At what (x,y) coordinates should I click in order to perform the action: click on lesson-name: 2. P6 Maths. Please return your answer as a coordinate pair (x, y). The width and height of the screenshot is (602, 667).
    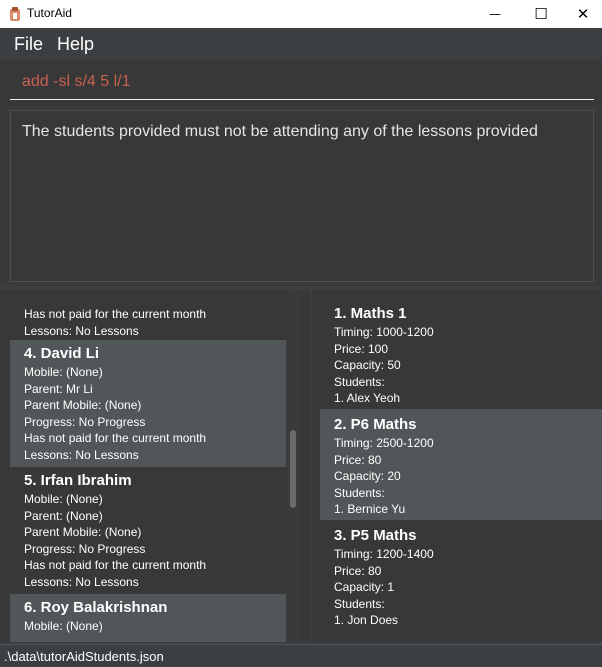
    Looking at the image, I should click on (375, 424).